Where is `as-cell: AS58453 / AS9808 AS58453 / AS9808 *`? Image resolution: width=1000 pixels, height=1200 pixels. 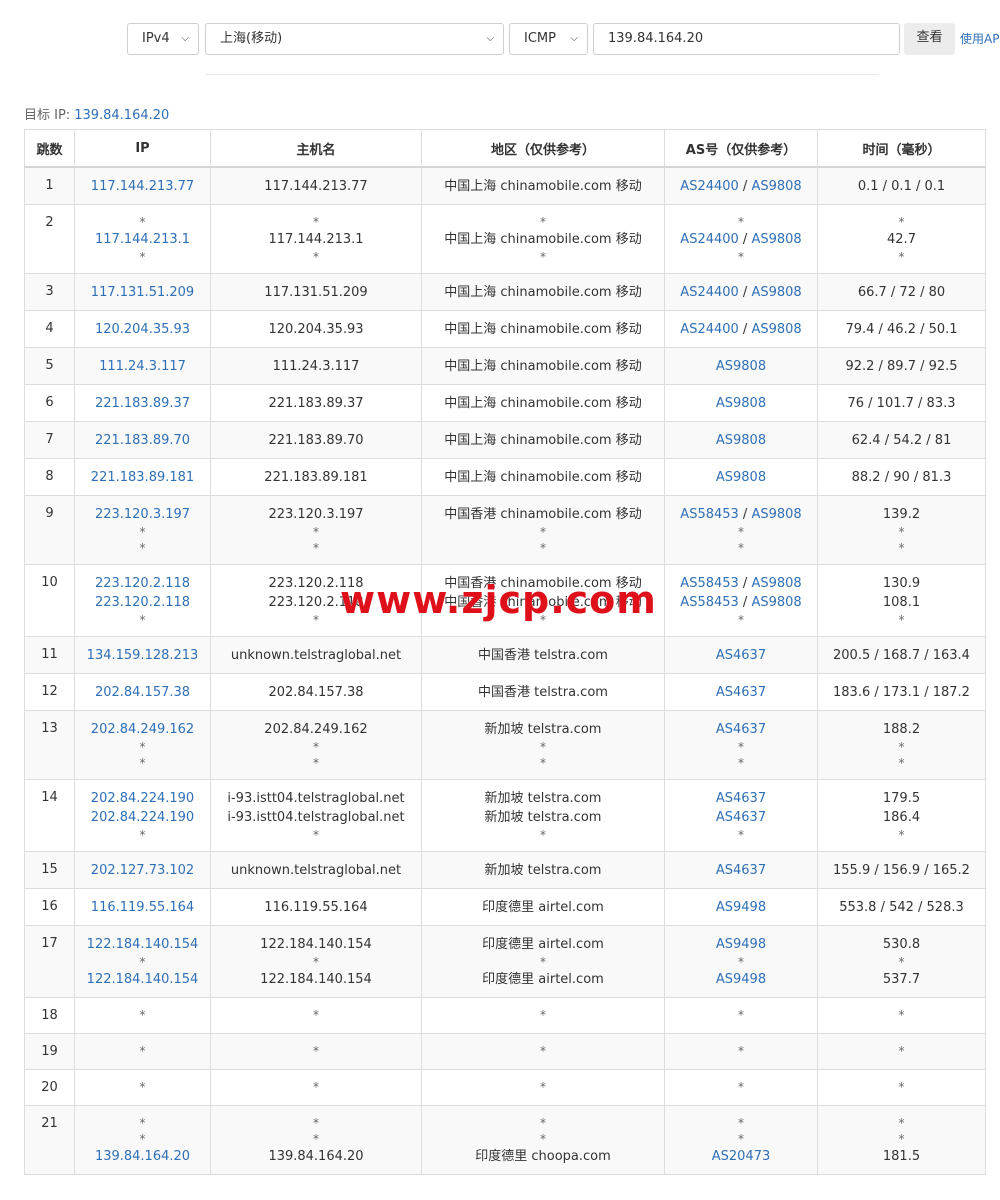
as-cell: AS58453 / AS9808 AS58453 / AS9808 * is located at coordinates (741, 600).